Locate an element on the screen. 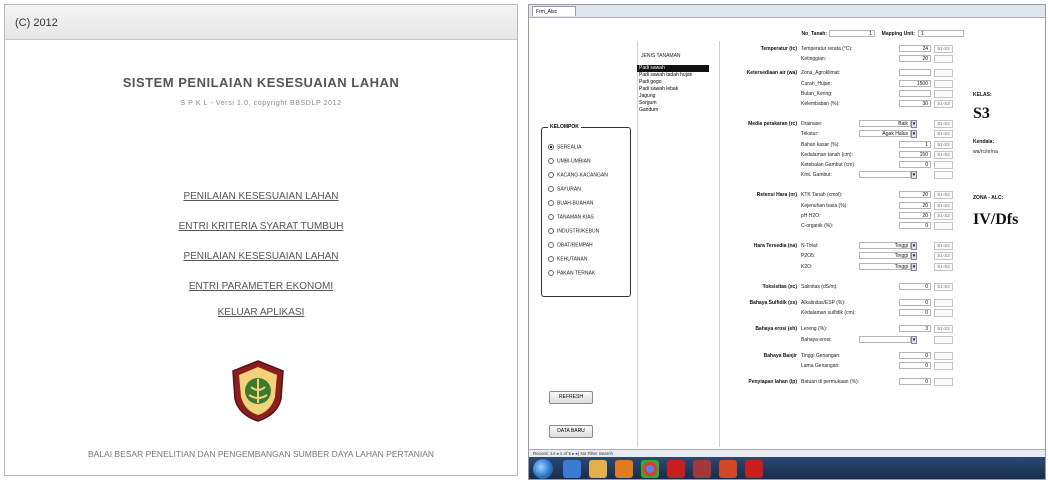  field-input: 1500 is located at coordinates (915, 83).